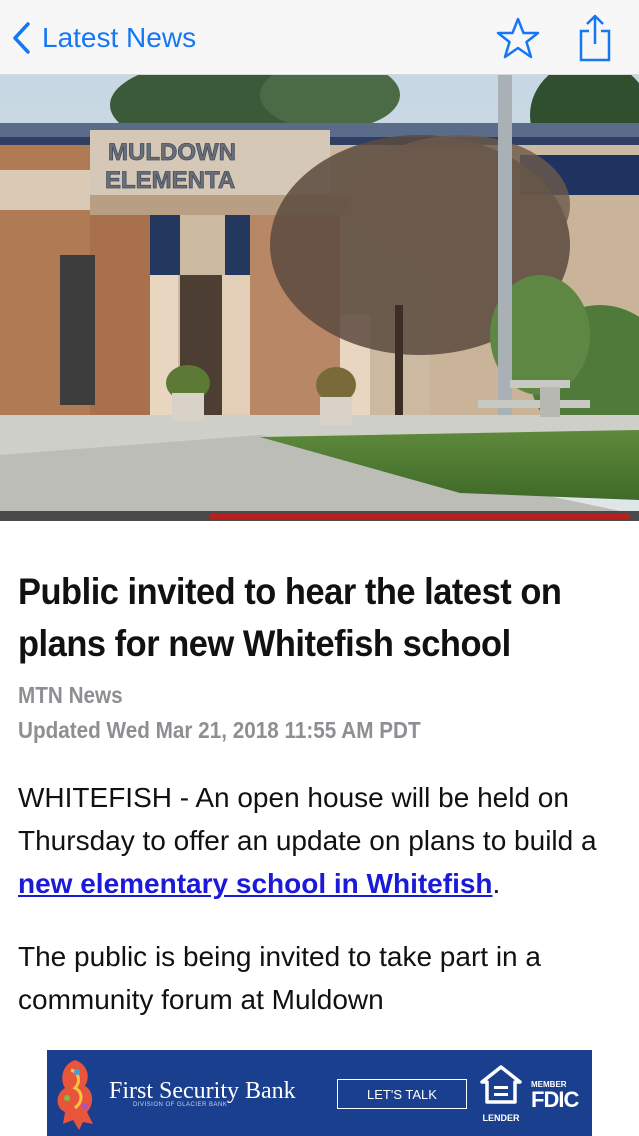 Image resolution: width=639 pixels, height=1136 pixels. Describe the element at coordinates (70, 695) in the screenshot. I see `article-source: MTN News` at that location.